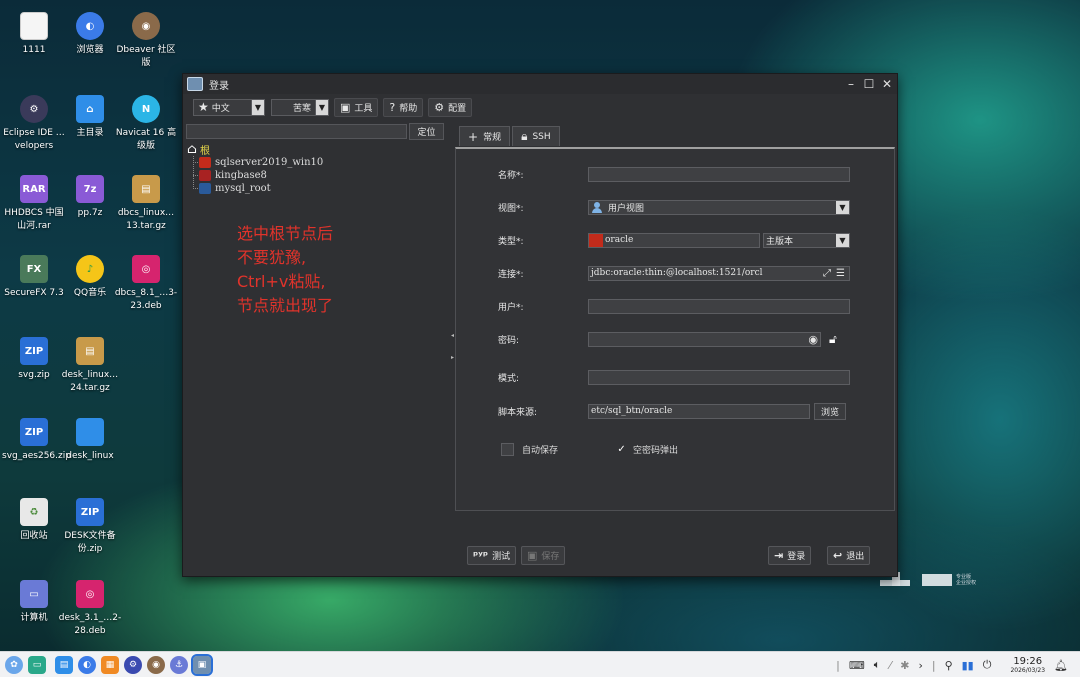 The image size is (1080, 677). What do you see at coordinates (656, 450) in the screenshot?
I see `empty-password-label: 空密码弹出` at bounding box center [656, 450].